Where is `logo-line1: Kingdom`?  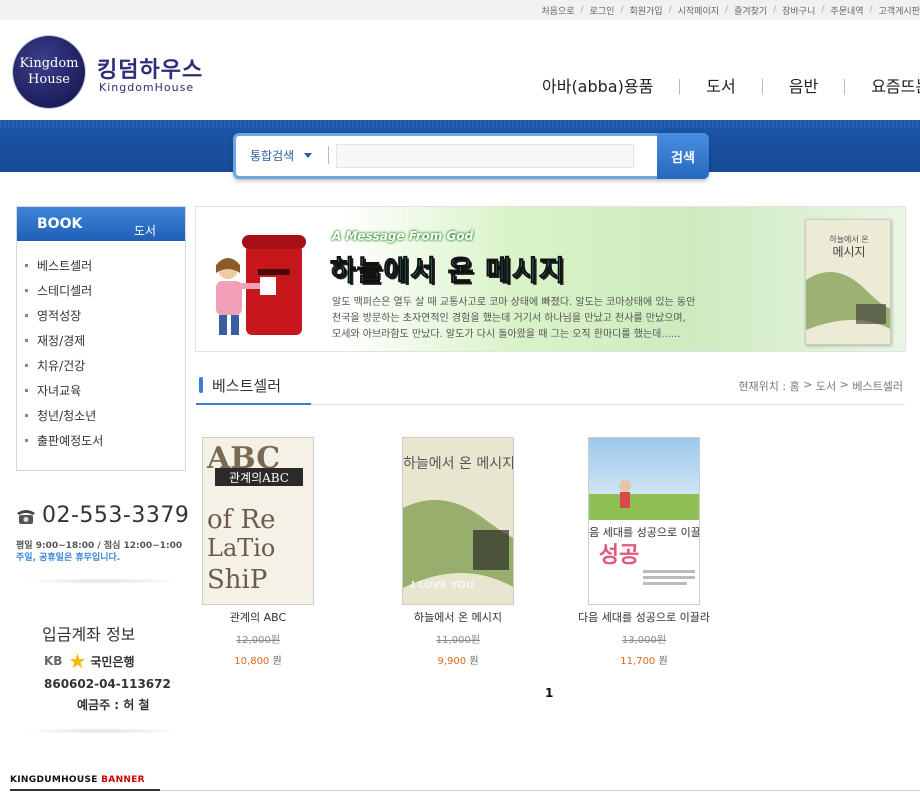 logo-line1: Kingdom is located at coordinates (49, 63).